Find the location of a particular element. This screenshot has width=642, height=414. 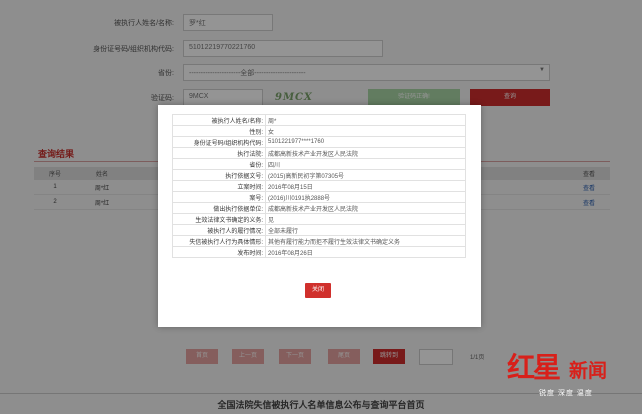

detail-row: 身份证号码/组织机构代码: 5101221977****1760 is located at coordinates (319, 142).